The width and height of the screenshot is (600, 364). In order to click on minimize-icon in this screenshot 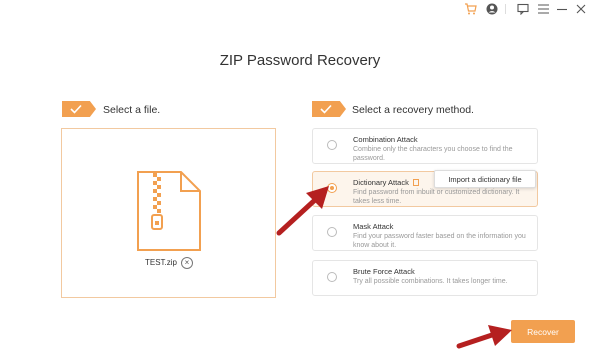, I will do `click(562, 9)`.